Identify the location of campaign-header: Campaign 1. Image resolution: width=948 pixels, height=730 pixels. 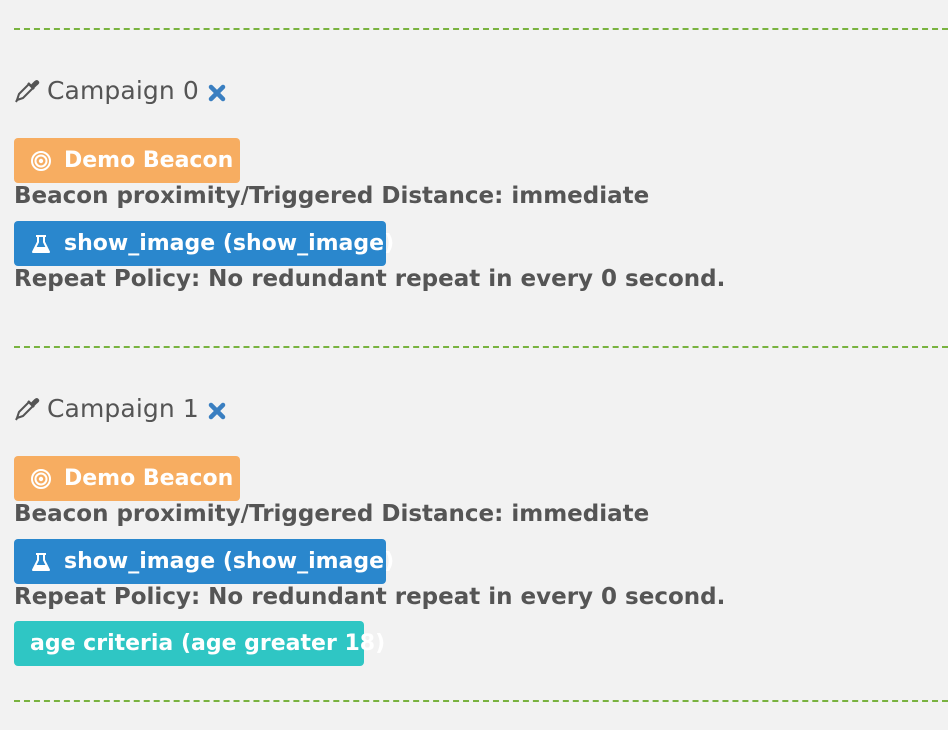
(120, 408).